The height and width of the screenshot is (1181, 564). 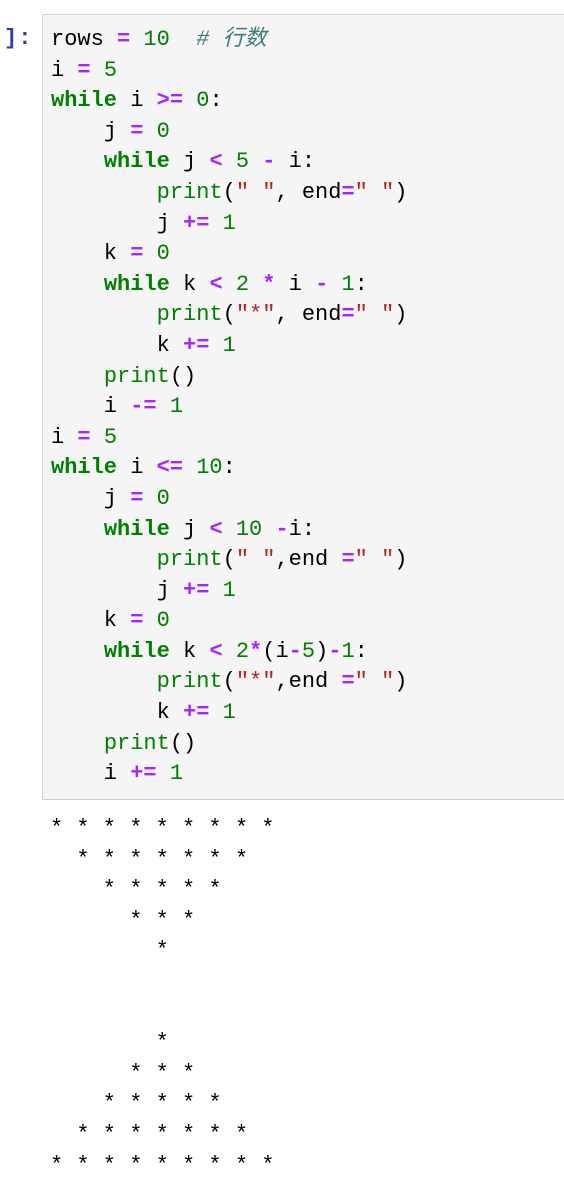 I want to click on number-token: 10, so click(x=209, y=468).